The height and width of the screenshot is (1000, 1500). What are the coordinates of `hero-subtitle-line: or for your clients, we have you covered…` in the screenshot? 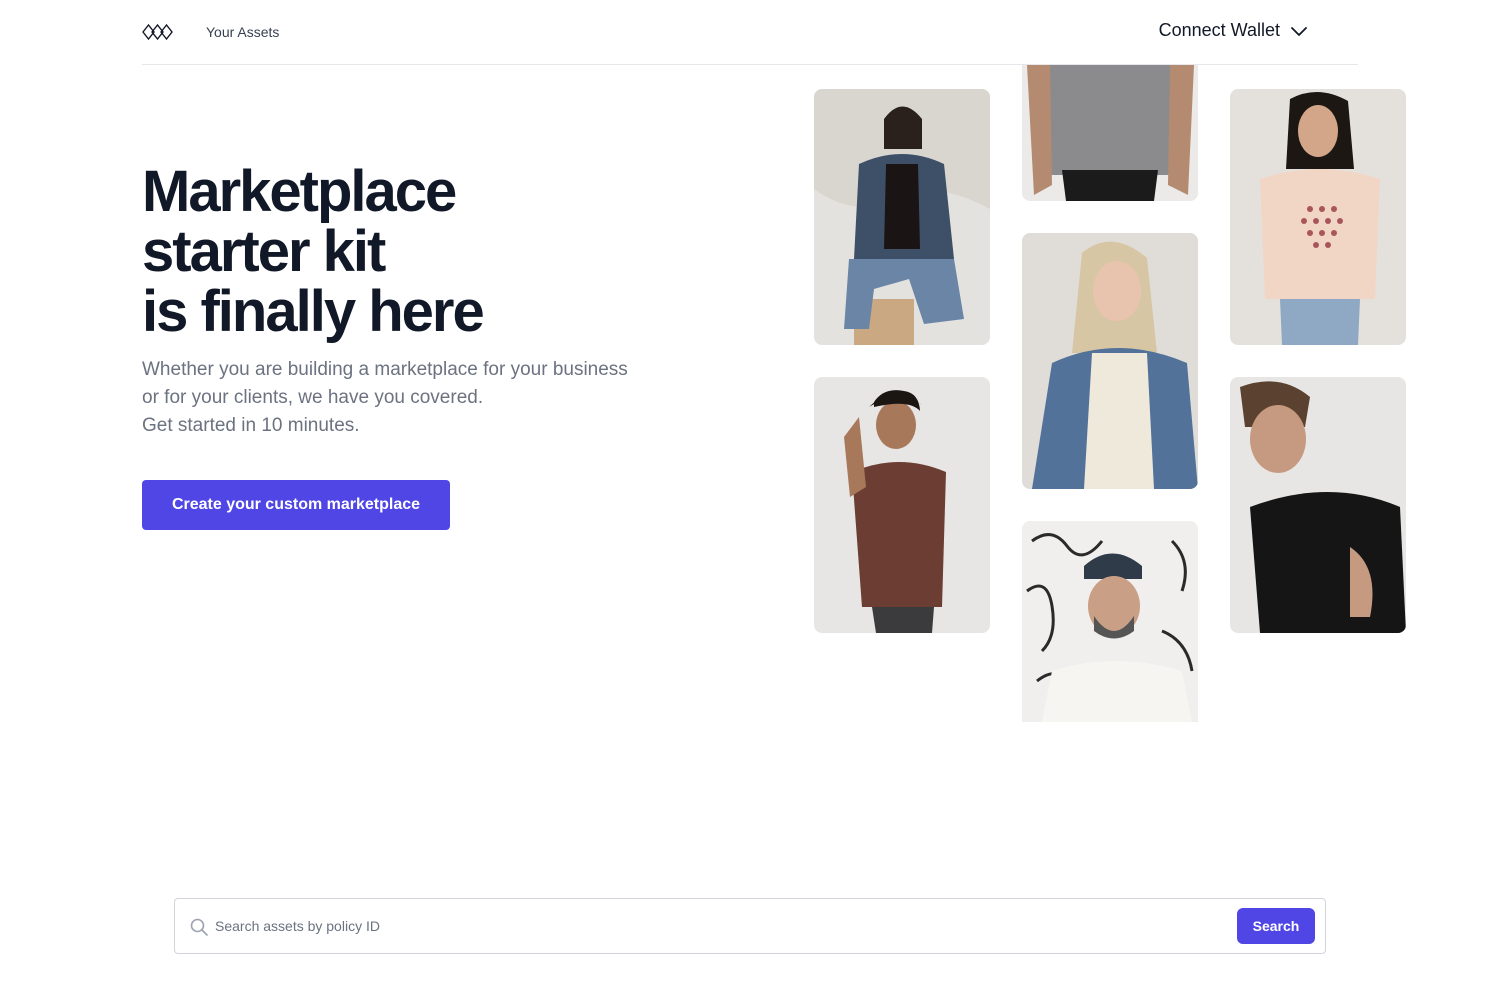 It's located at (313, 397).